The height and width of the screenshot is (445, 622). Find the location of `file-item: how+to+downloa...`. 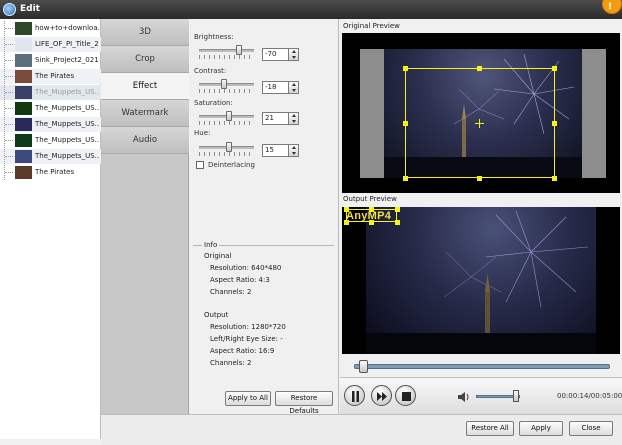

file-item: how+to+downloa... is located at coordinates (50, 28).